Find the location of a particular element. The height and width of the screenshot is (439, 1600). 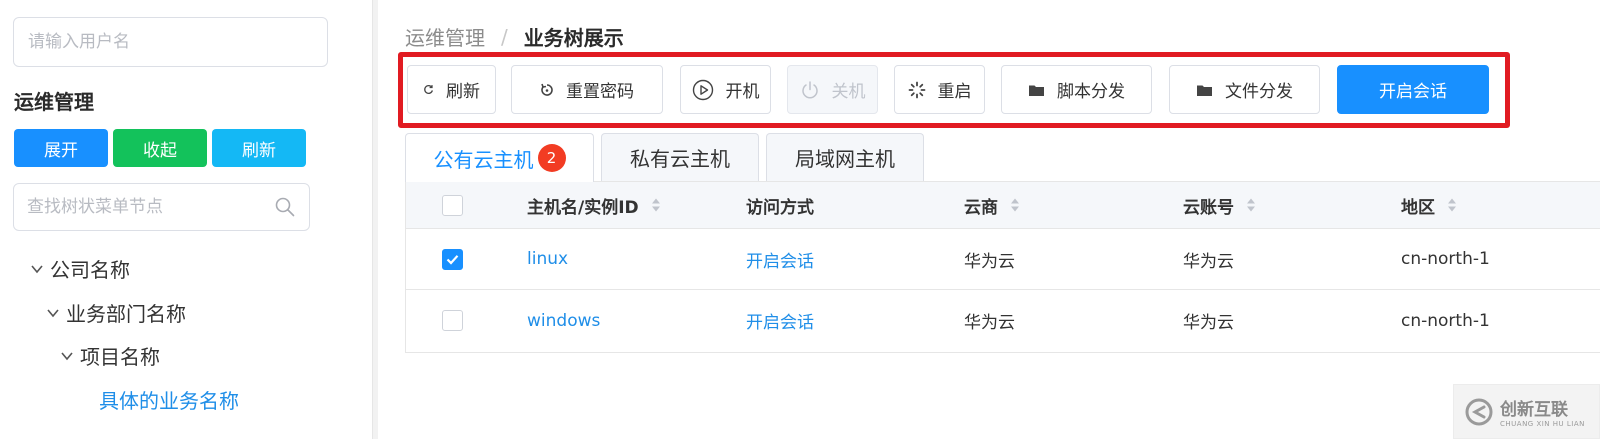

reboot-button: 重启 is located at coordinates (939, 89).